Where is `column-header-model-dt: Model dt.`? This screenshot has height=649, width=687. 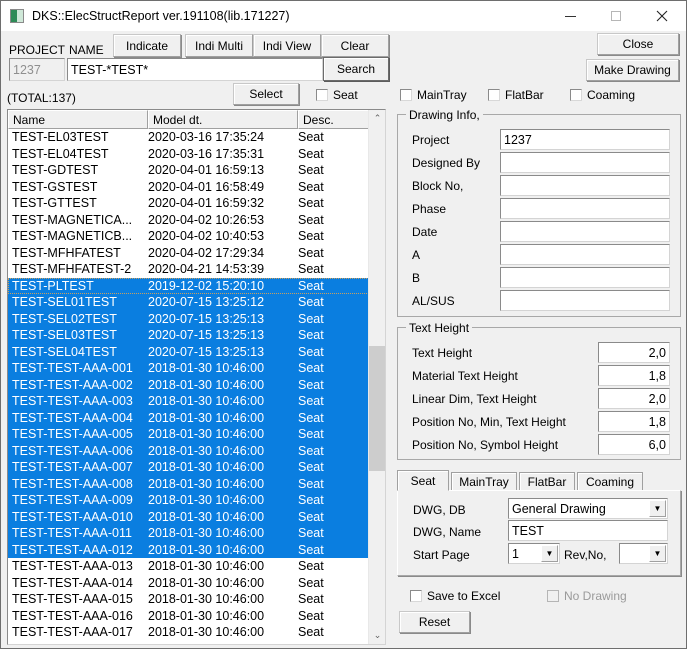 column-header-model-dt: Model dt. is located at coordinates (223, 119).